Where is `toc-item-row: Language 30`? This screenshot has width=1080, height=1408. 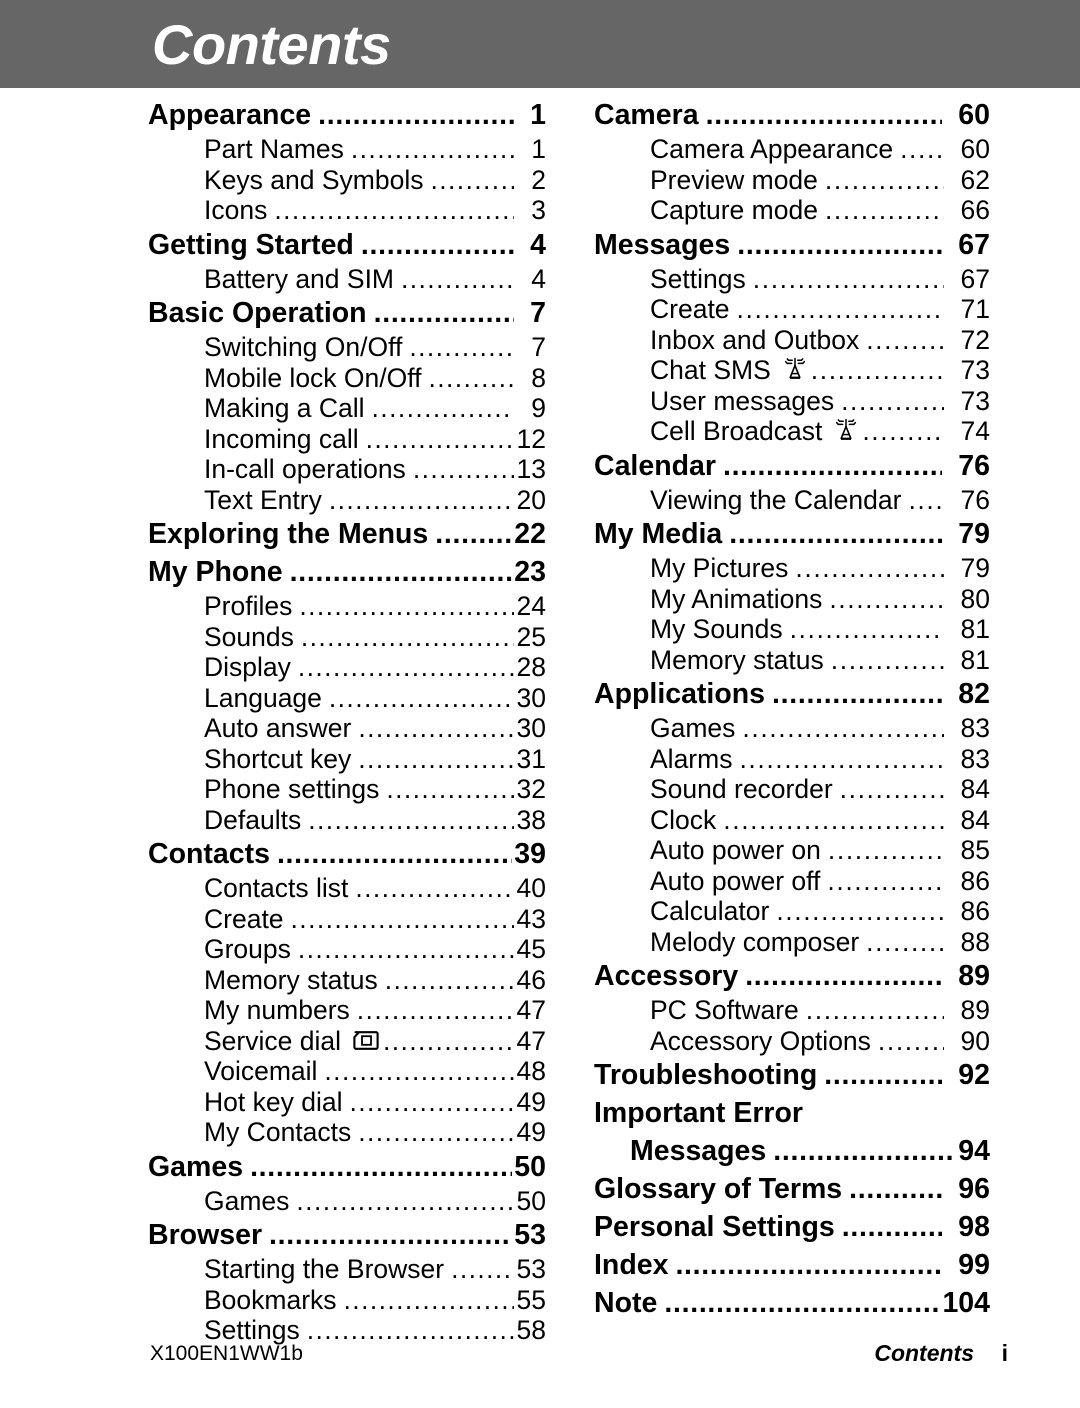
toc-item-row: Language 30 is located at coordinates (347, 698).